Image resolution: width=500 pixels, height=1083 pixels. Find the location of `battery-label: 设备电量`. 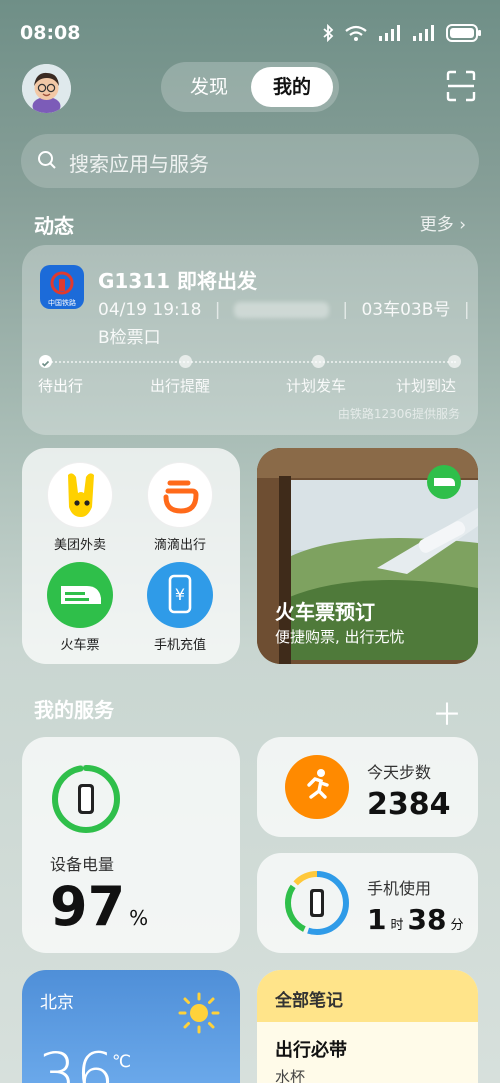

battery-label: 设备电量 is located at coordinates (82, 864).